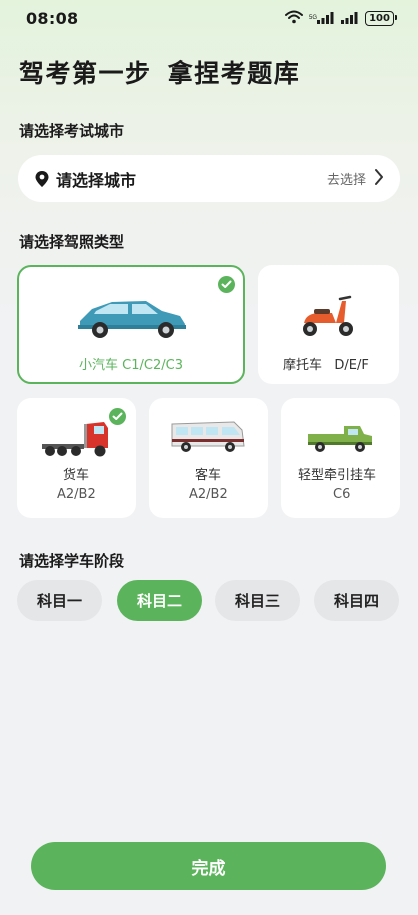 Image resolution: width=418 pixels, height=915 pixels. What do you see at coordinates (337, 475) in the screenshot?
I see `license-card-trailer-name: 轻型牵引挂车` at bounding box center [337, 475].